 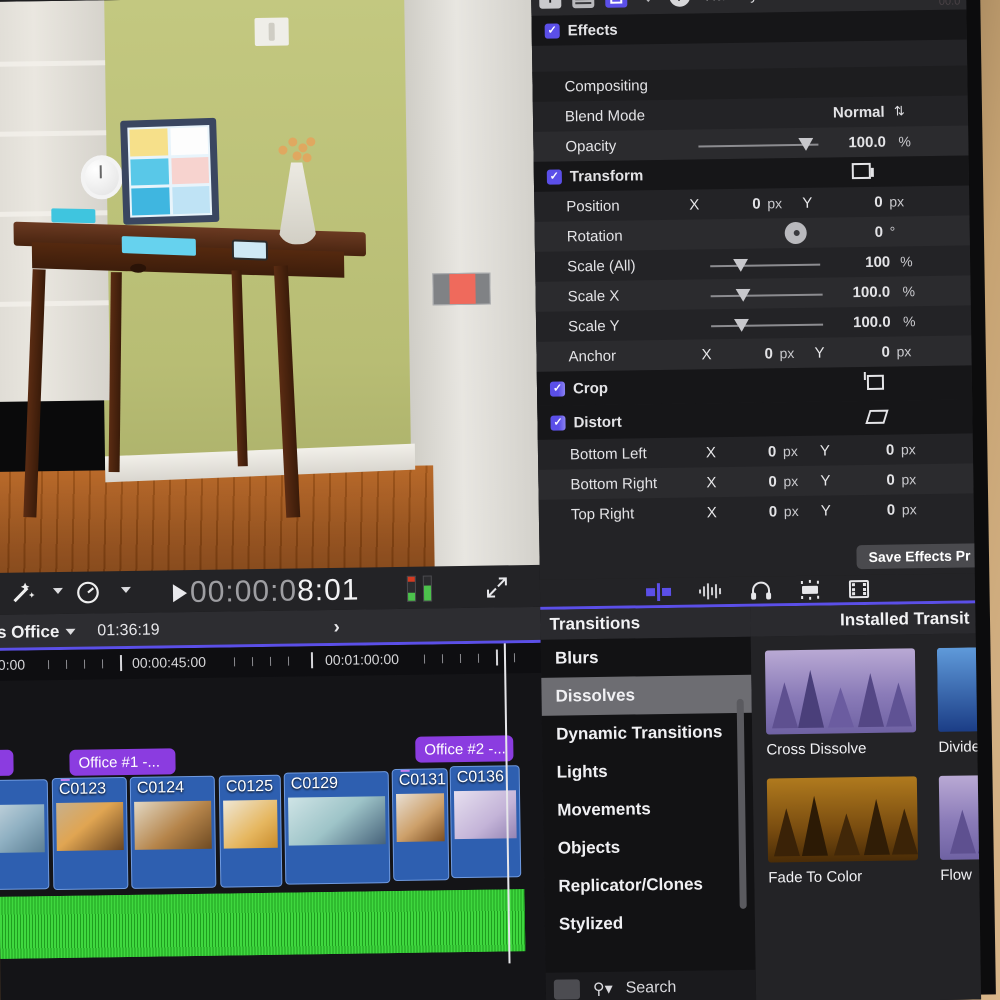 What do you see at coordinates (711, 452) in the screenshot?
I see `bottom-left-x-axis: X` at bounding box center [711, 452].